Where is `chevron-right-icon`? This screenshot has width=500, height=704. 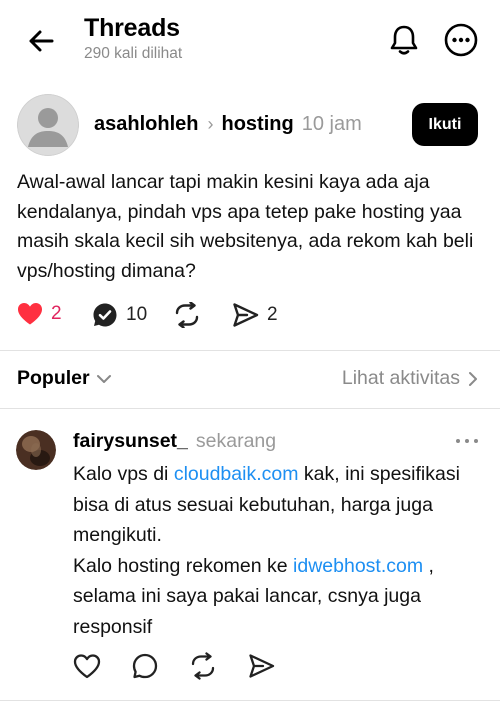 chevron-right-icon is located at coordinates (473, 378).